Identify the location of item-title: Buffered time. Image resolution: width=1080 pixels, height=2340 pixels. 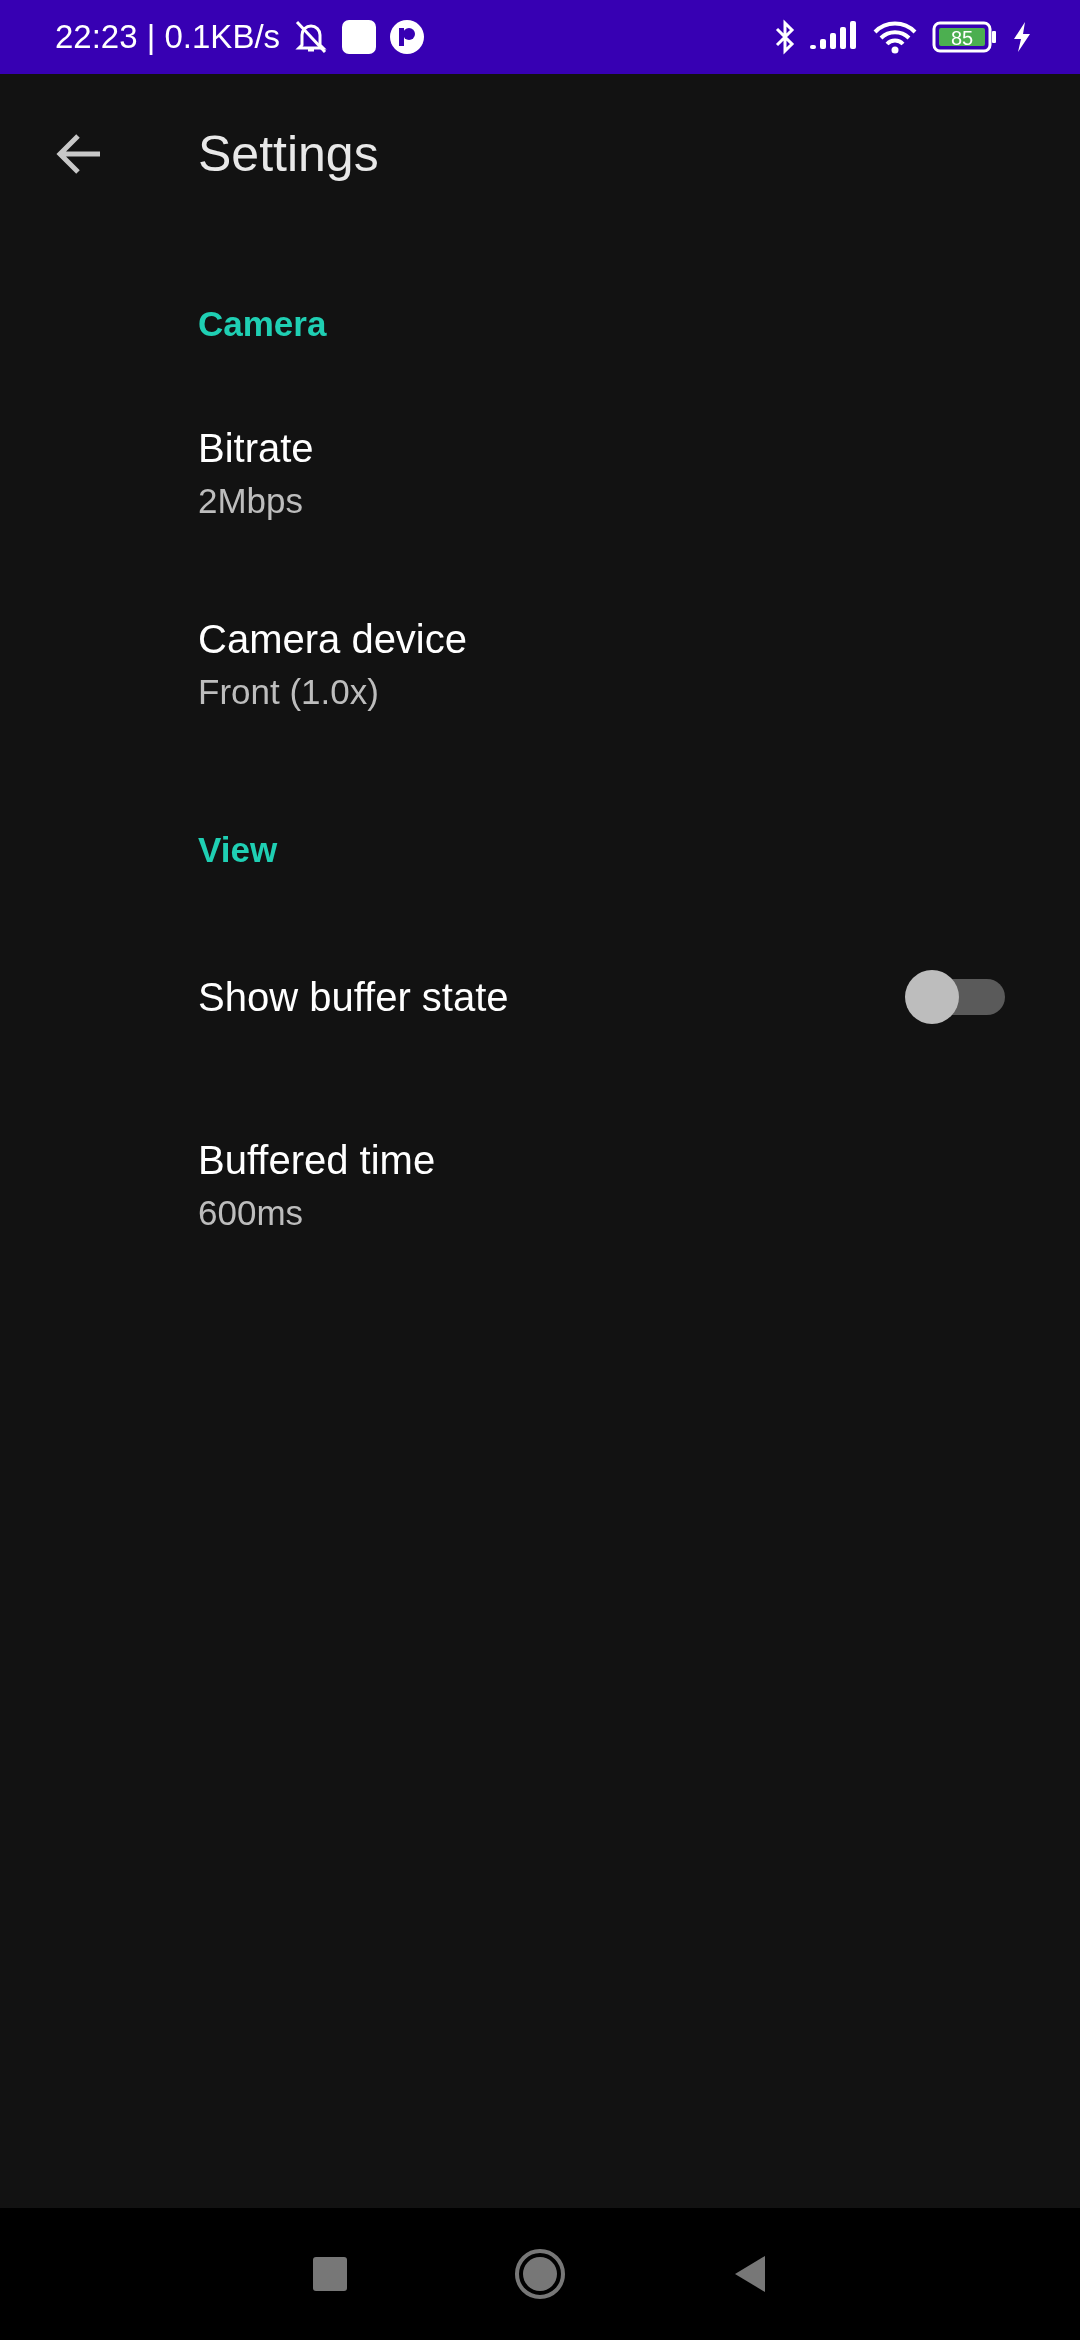
(317, 1160).